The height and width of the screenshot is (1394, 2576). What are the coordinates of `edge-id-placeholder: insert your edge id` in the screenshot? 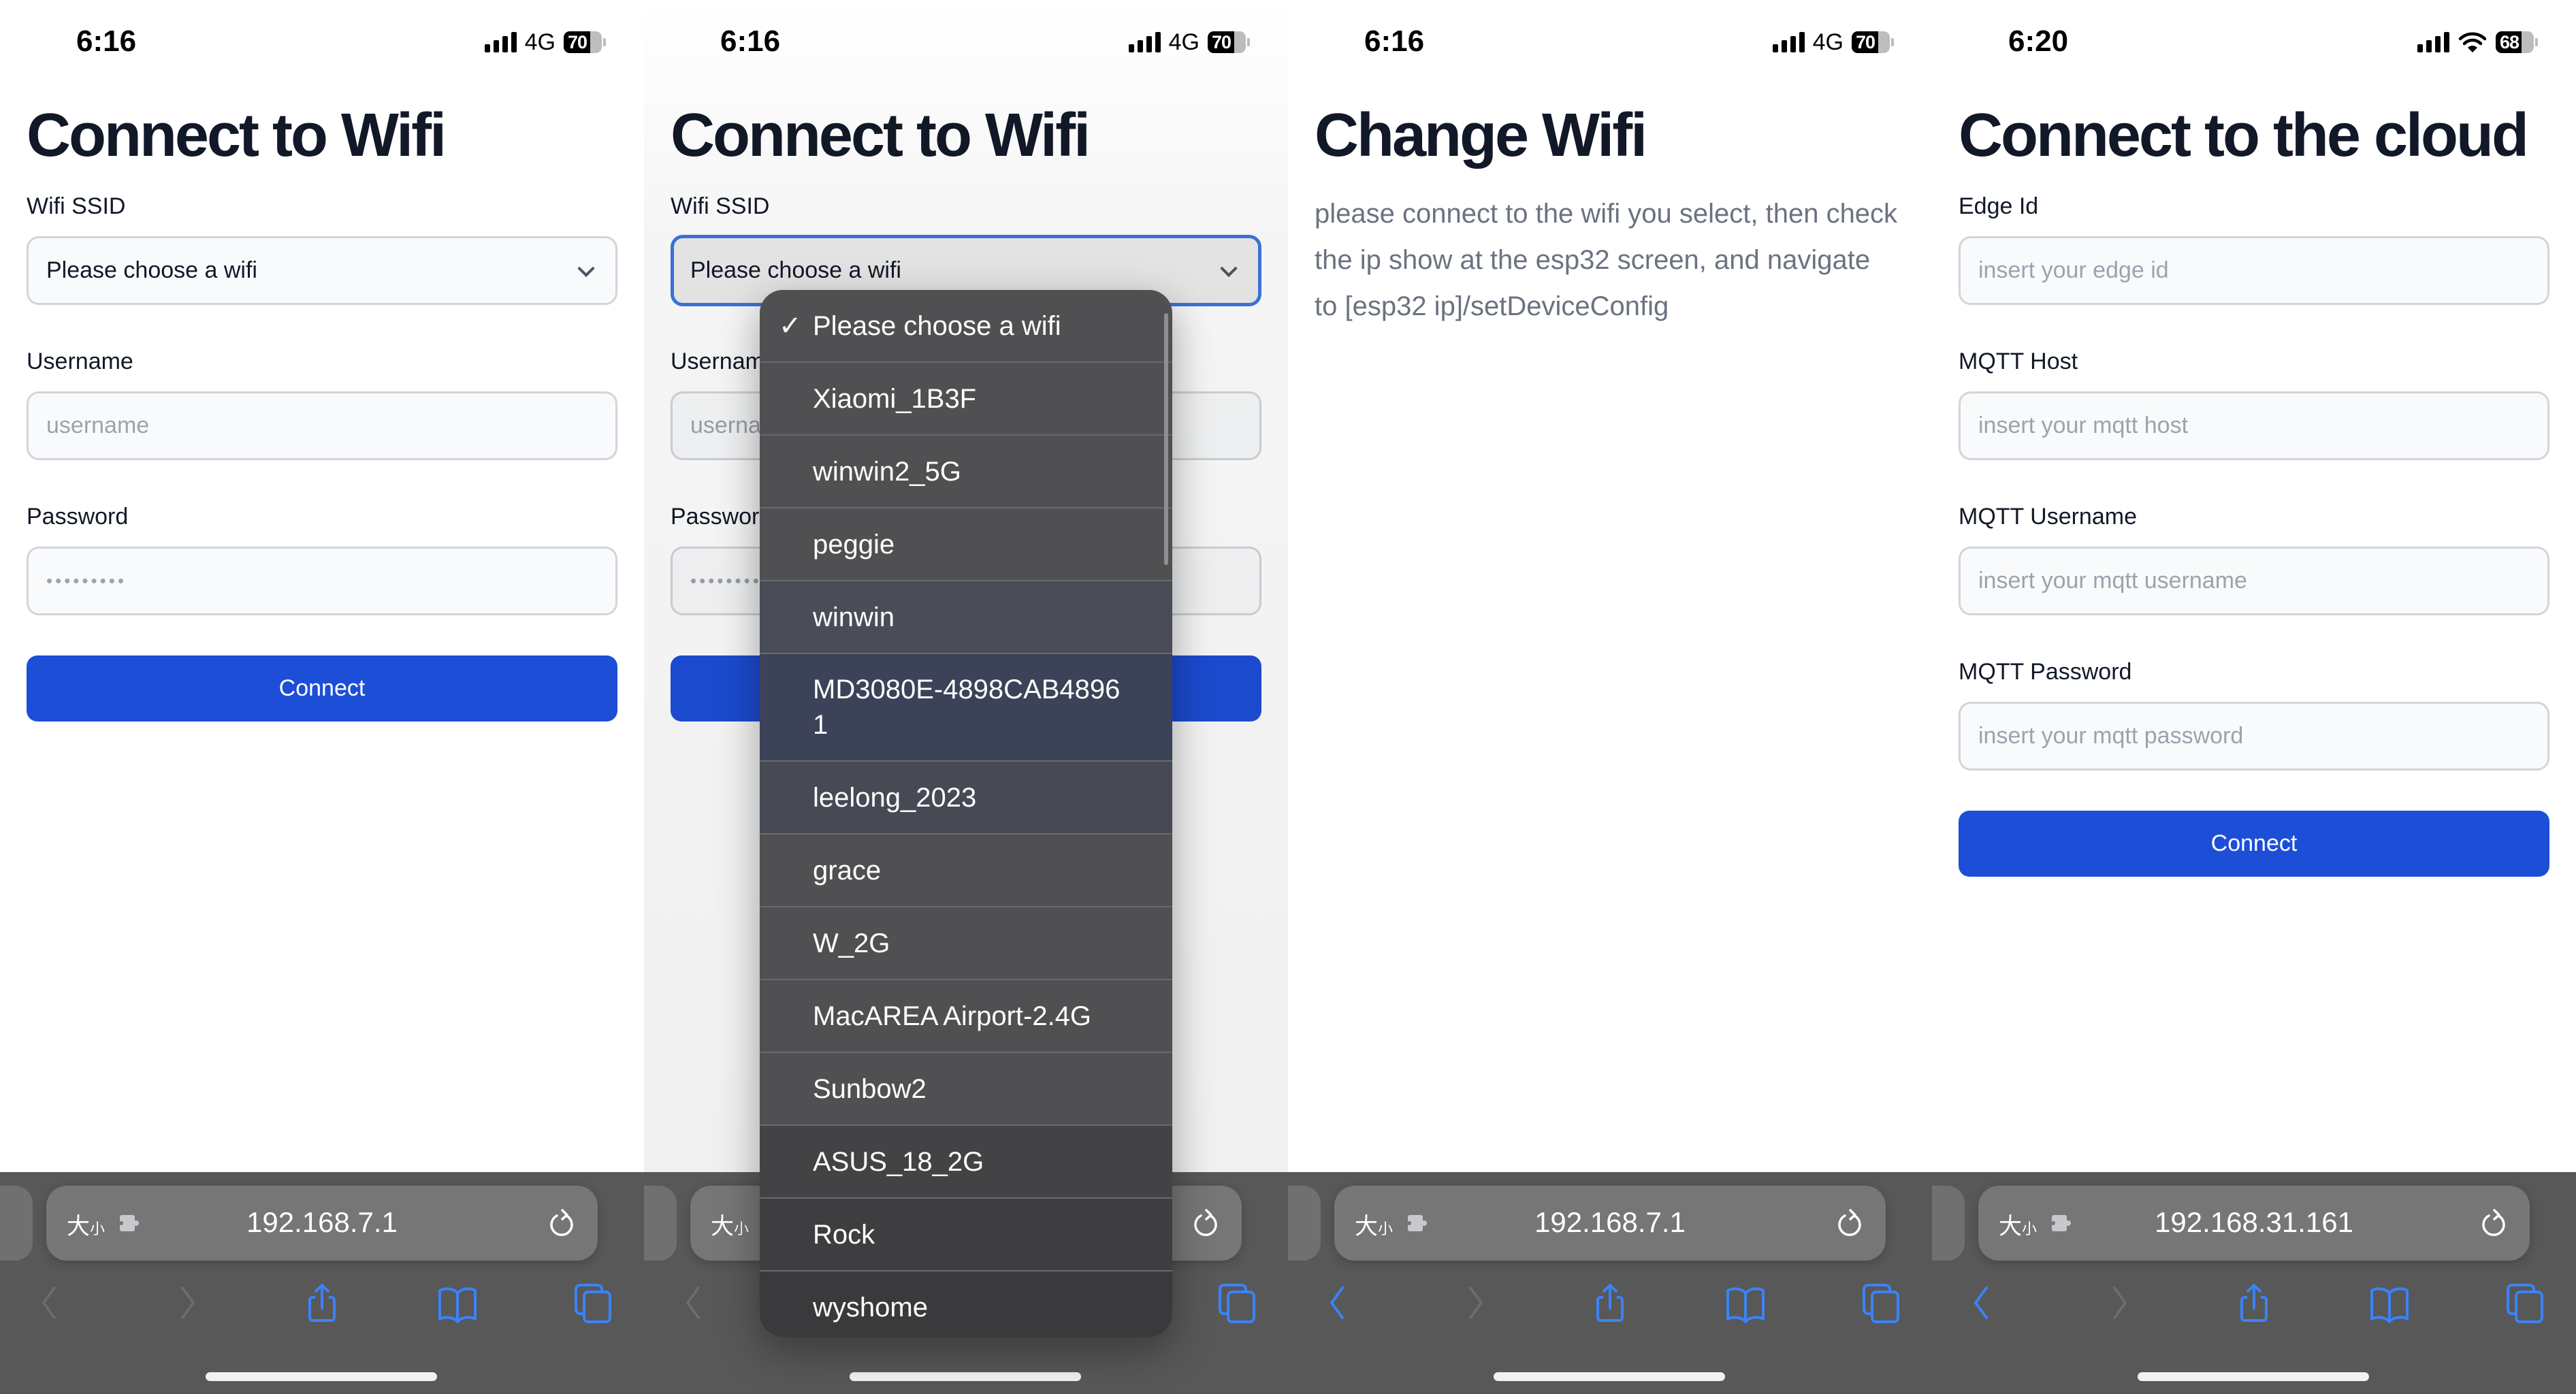 It's located at (2073, 270).